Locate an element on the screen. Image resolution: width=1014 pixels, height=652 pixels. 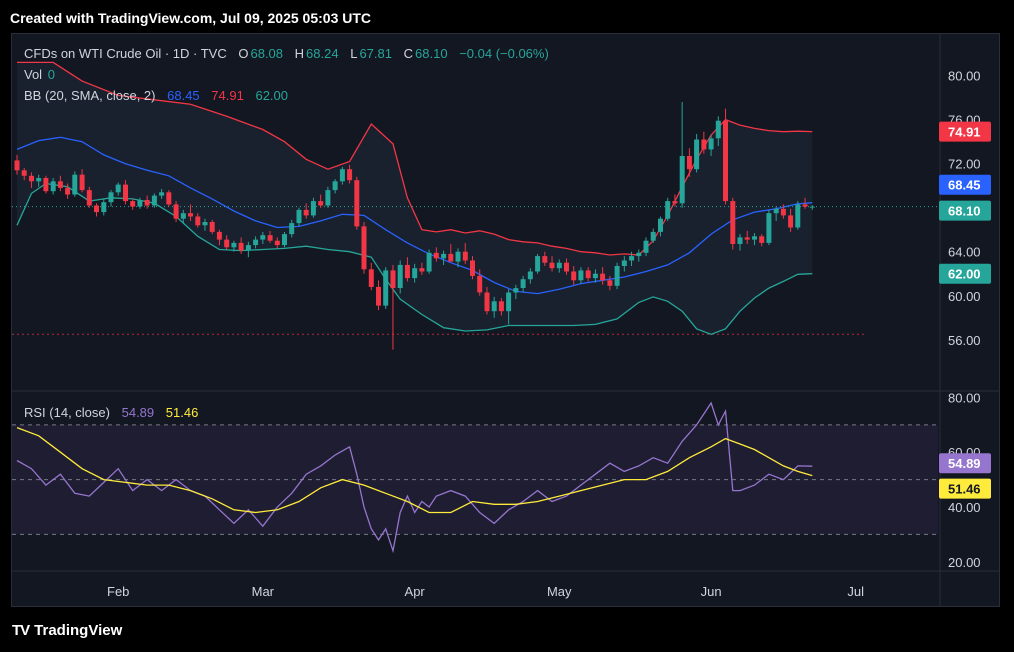
tradingview-brand: TV TradingView is located at coordinates (67, 630).